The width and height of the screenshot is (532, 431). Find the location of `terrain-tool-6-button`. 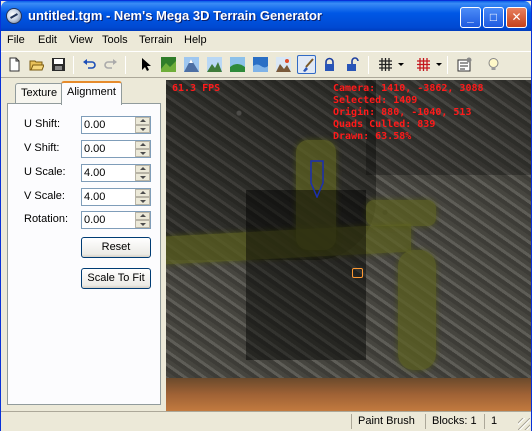

terrain-tool-6-button is located at coordinates (283, 64).